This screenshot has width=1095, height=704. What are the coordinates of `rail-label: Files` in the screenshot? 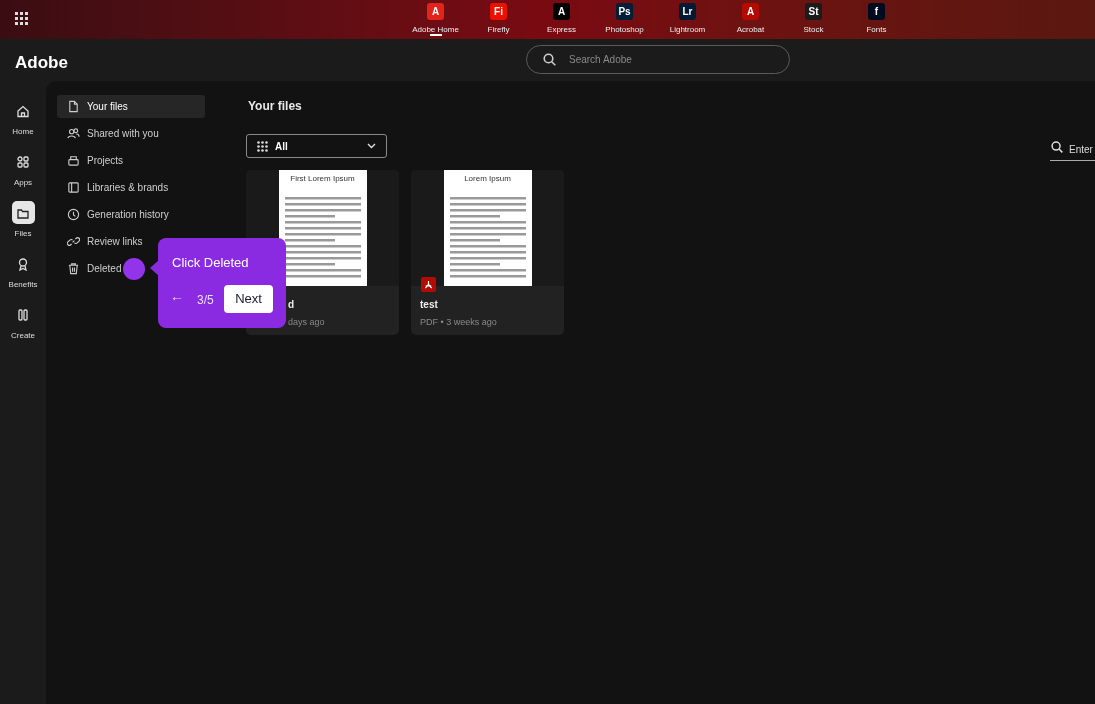 It's located at (23, 234).